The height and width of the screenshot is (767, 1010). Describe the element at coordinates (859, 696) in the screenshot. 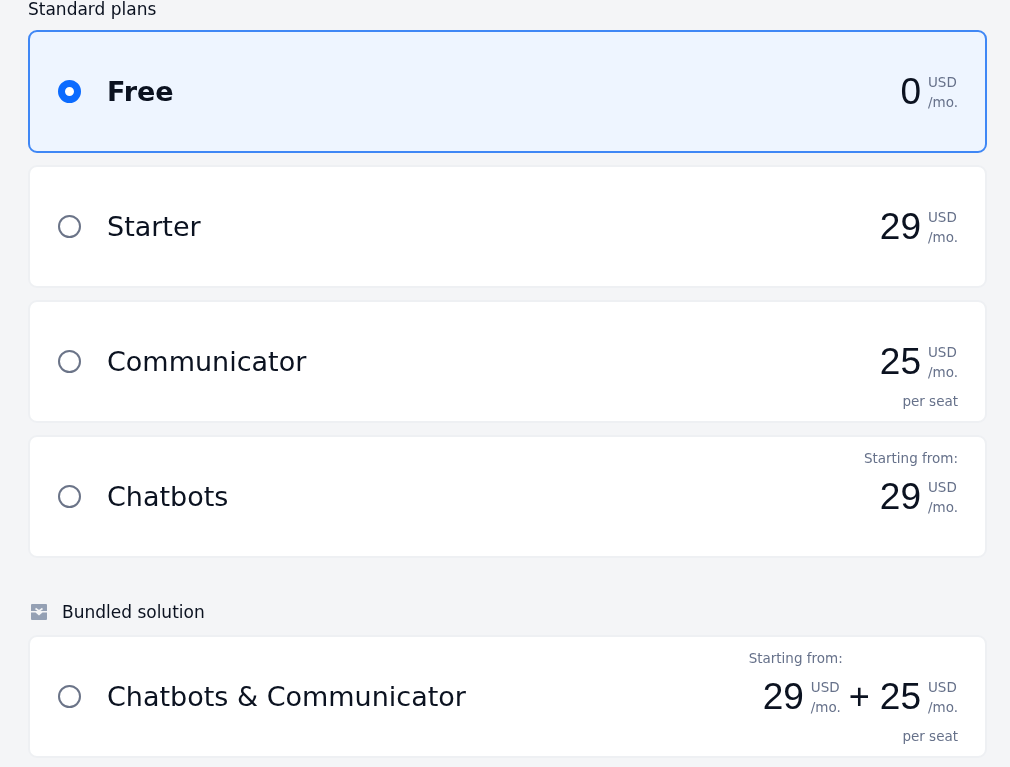

I see `plus-sign: +` at that location.